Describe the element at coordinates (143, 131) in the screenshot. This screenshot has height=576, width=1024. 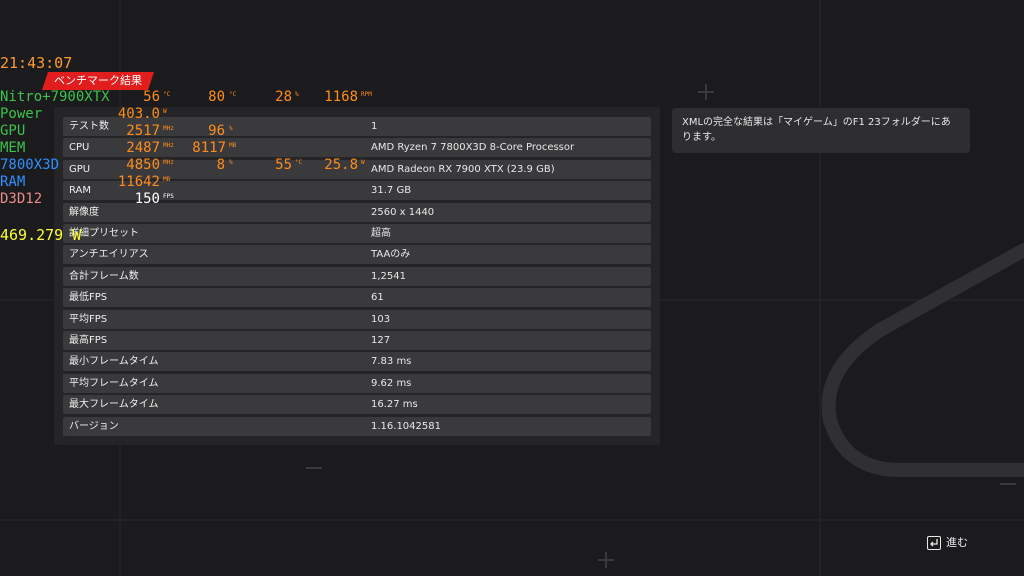
I see `overlay-gpu-clock: 2517` at that location.